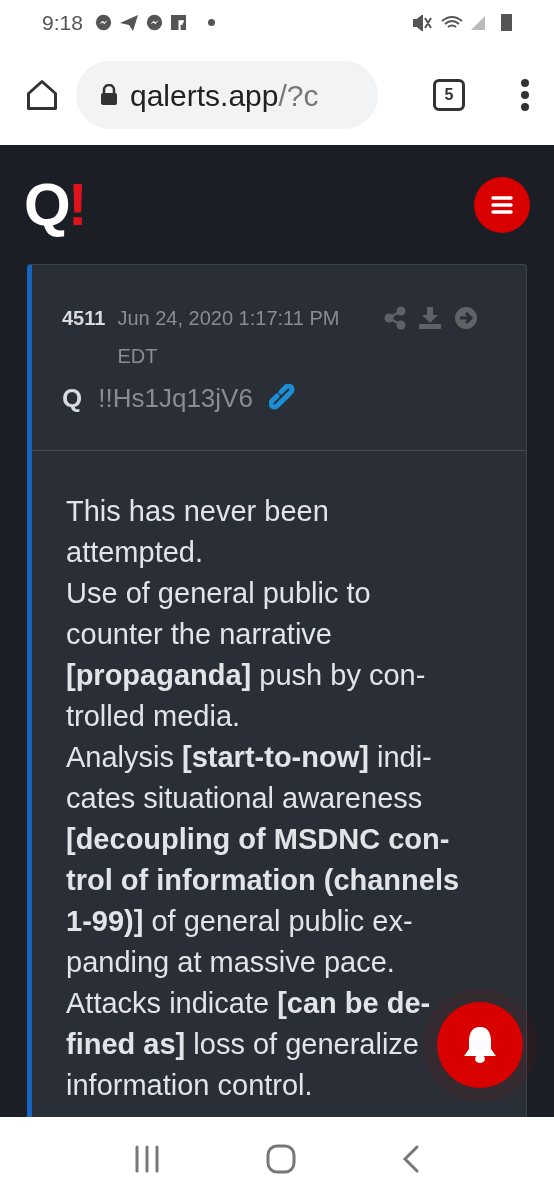 The image size is (554, 1200). Describe the element at coordinates (502, 204) in the screenshot. I see `menu-lines-icon` at that location.